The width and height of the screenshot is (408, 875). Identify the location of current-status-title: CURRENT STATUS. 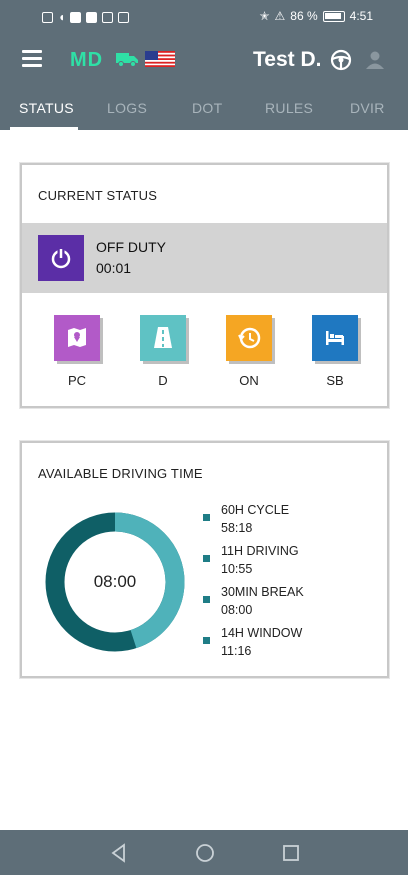
(98, 195).